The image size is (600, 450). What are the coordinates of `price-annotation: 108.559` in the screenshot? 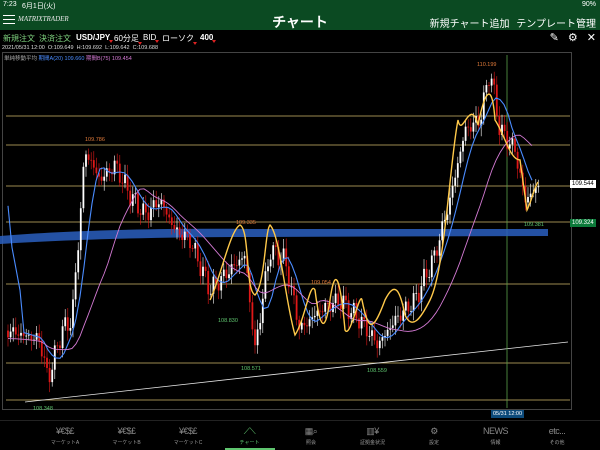 It's located at (377, 371).